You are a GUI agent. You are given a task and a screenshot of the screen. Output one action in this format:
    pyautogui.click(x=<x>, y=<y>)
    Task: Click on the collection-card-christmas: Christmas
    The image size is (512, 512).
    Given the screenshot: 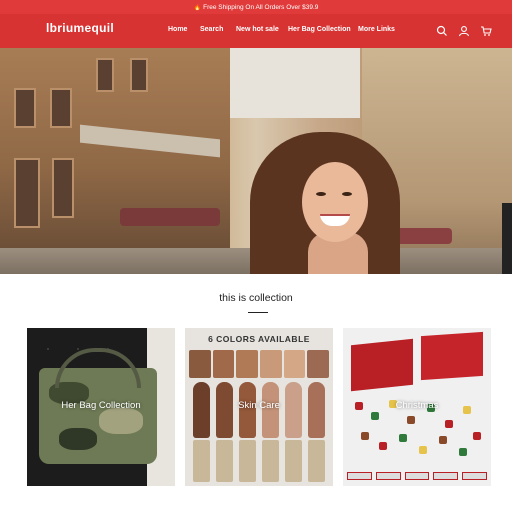 What is the action you would take?
    pyautogui.click(x=417, y=407)
    